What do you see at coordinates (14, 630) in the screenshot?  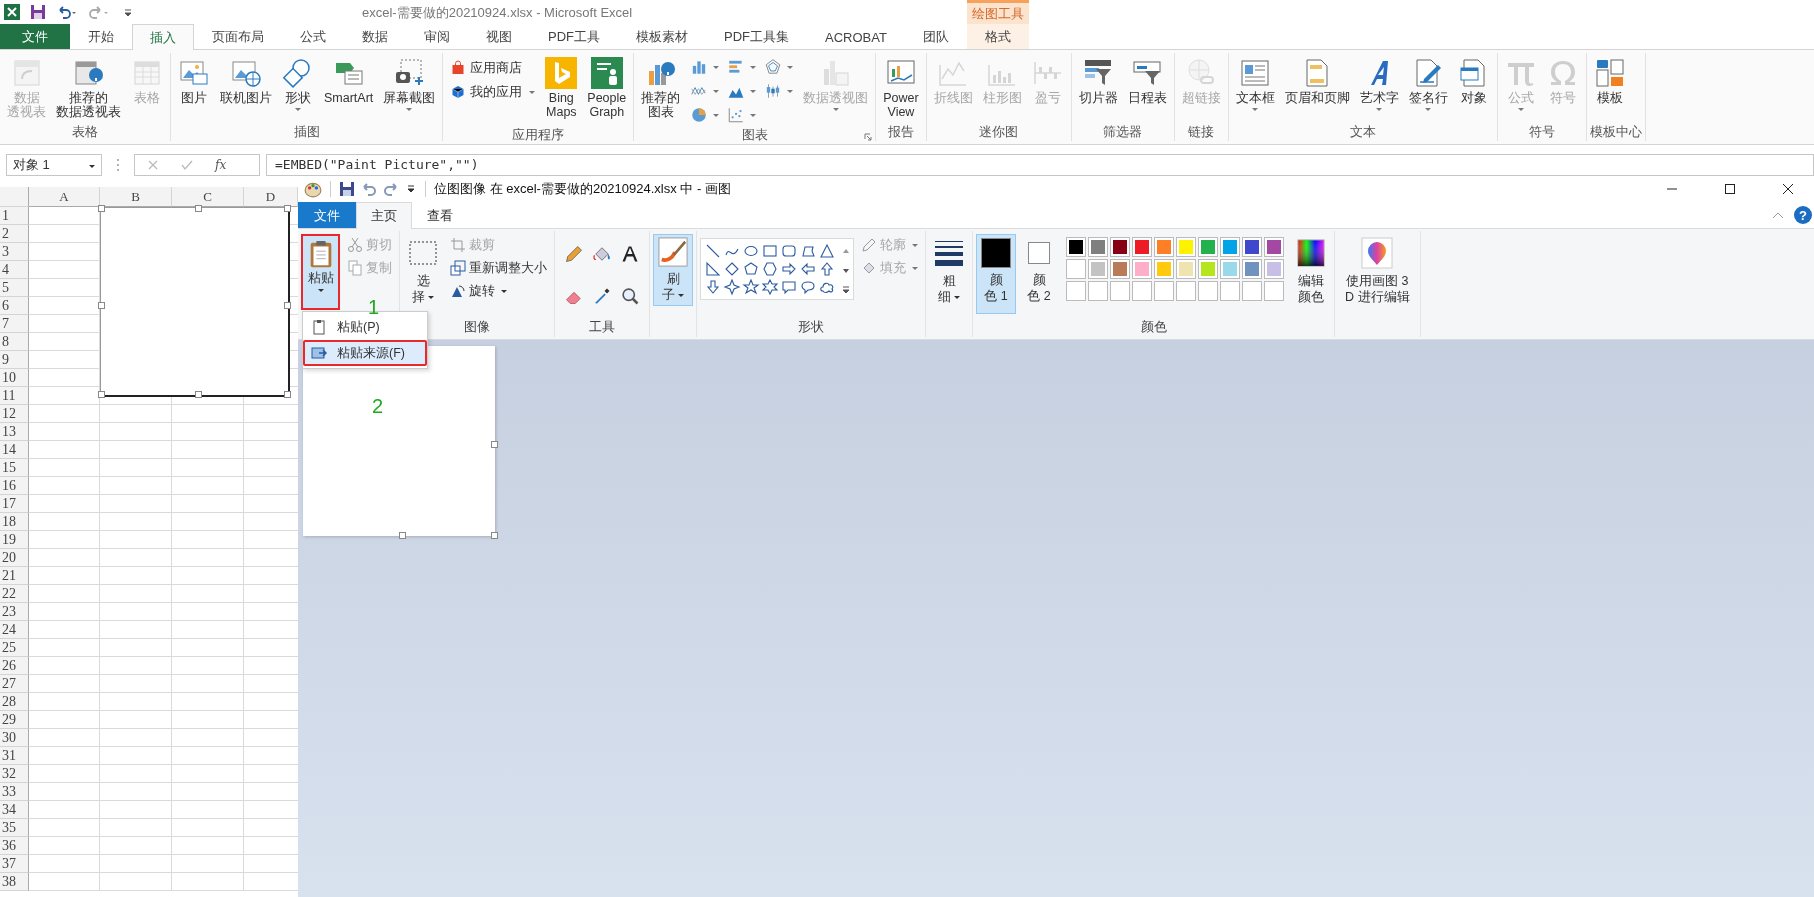 I see `row-header: 24` at bounding box center [14, 630].